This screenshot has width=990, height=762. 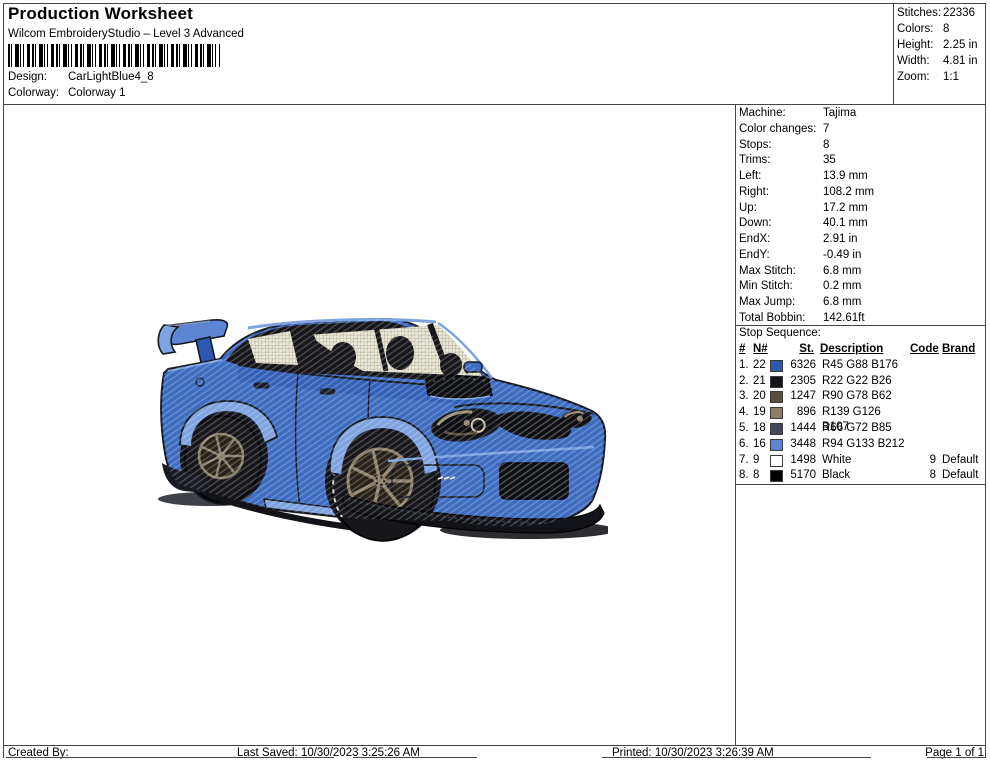 What do you see at coordinates (767, 302) in the screenshot?
I see `param-row-label: Max Jump:` at bounding box center [767, 302].